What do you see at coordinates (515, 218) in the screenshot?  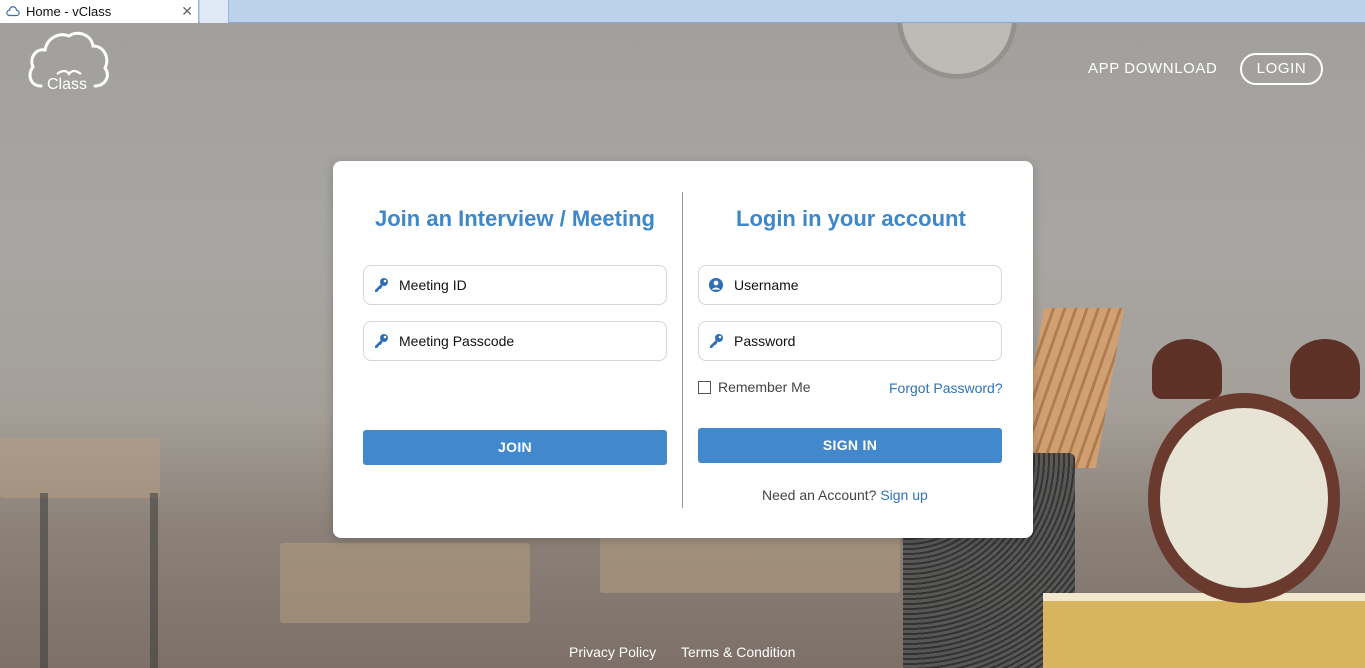 I see `join-panel-title: Join an Interview / Meeting` at bounding box center [515, 218].